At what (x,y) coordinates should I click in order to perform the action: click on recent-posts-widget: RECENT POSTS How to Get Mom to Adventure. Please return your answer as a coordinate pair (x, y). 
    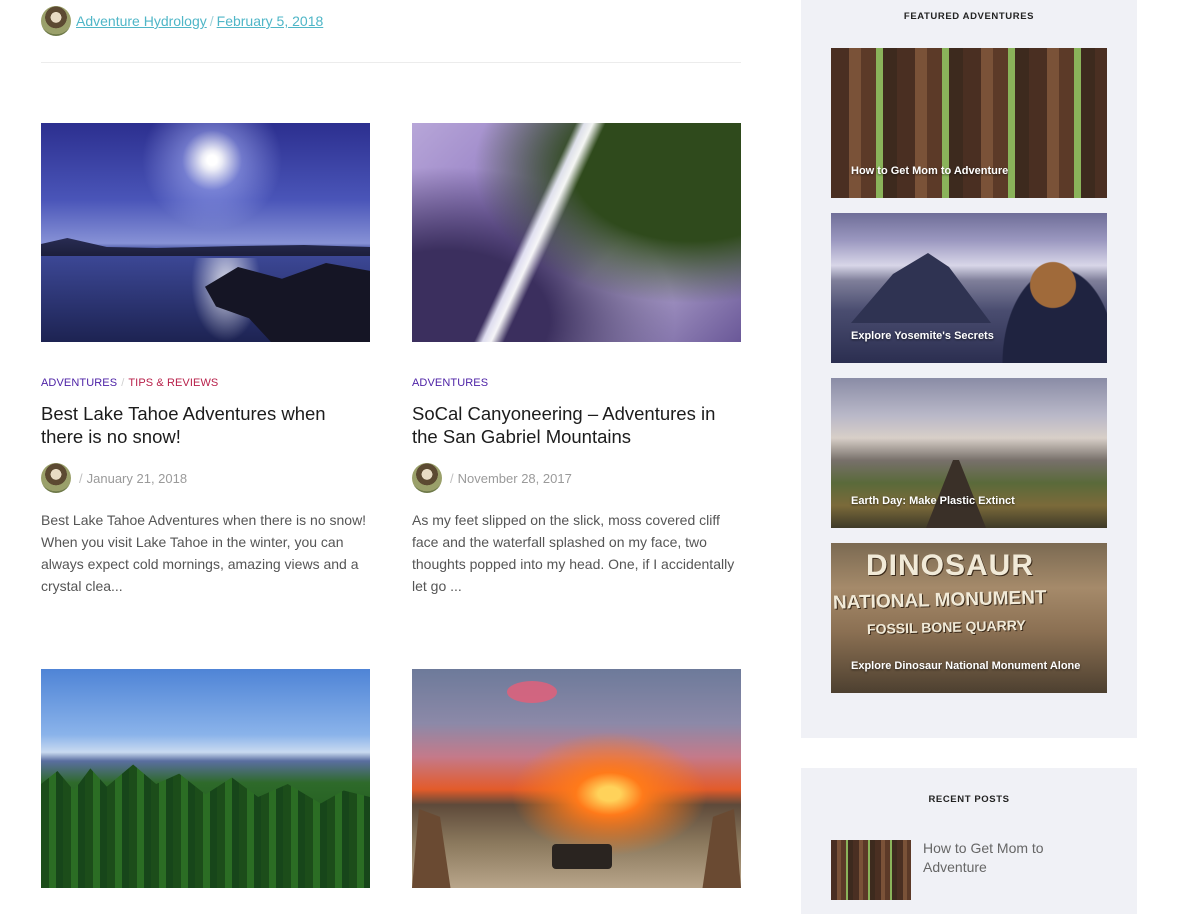
    Looking at the image, I should click on (969, 841).